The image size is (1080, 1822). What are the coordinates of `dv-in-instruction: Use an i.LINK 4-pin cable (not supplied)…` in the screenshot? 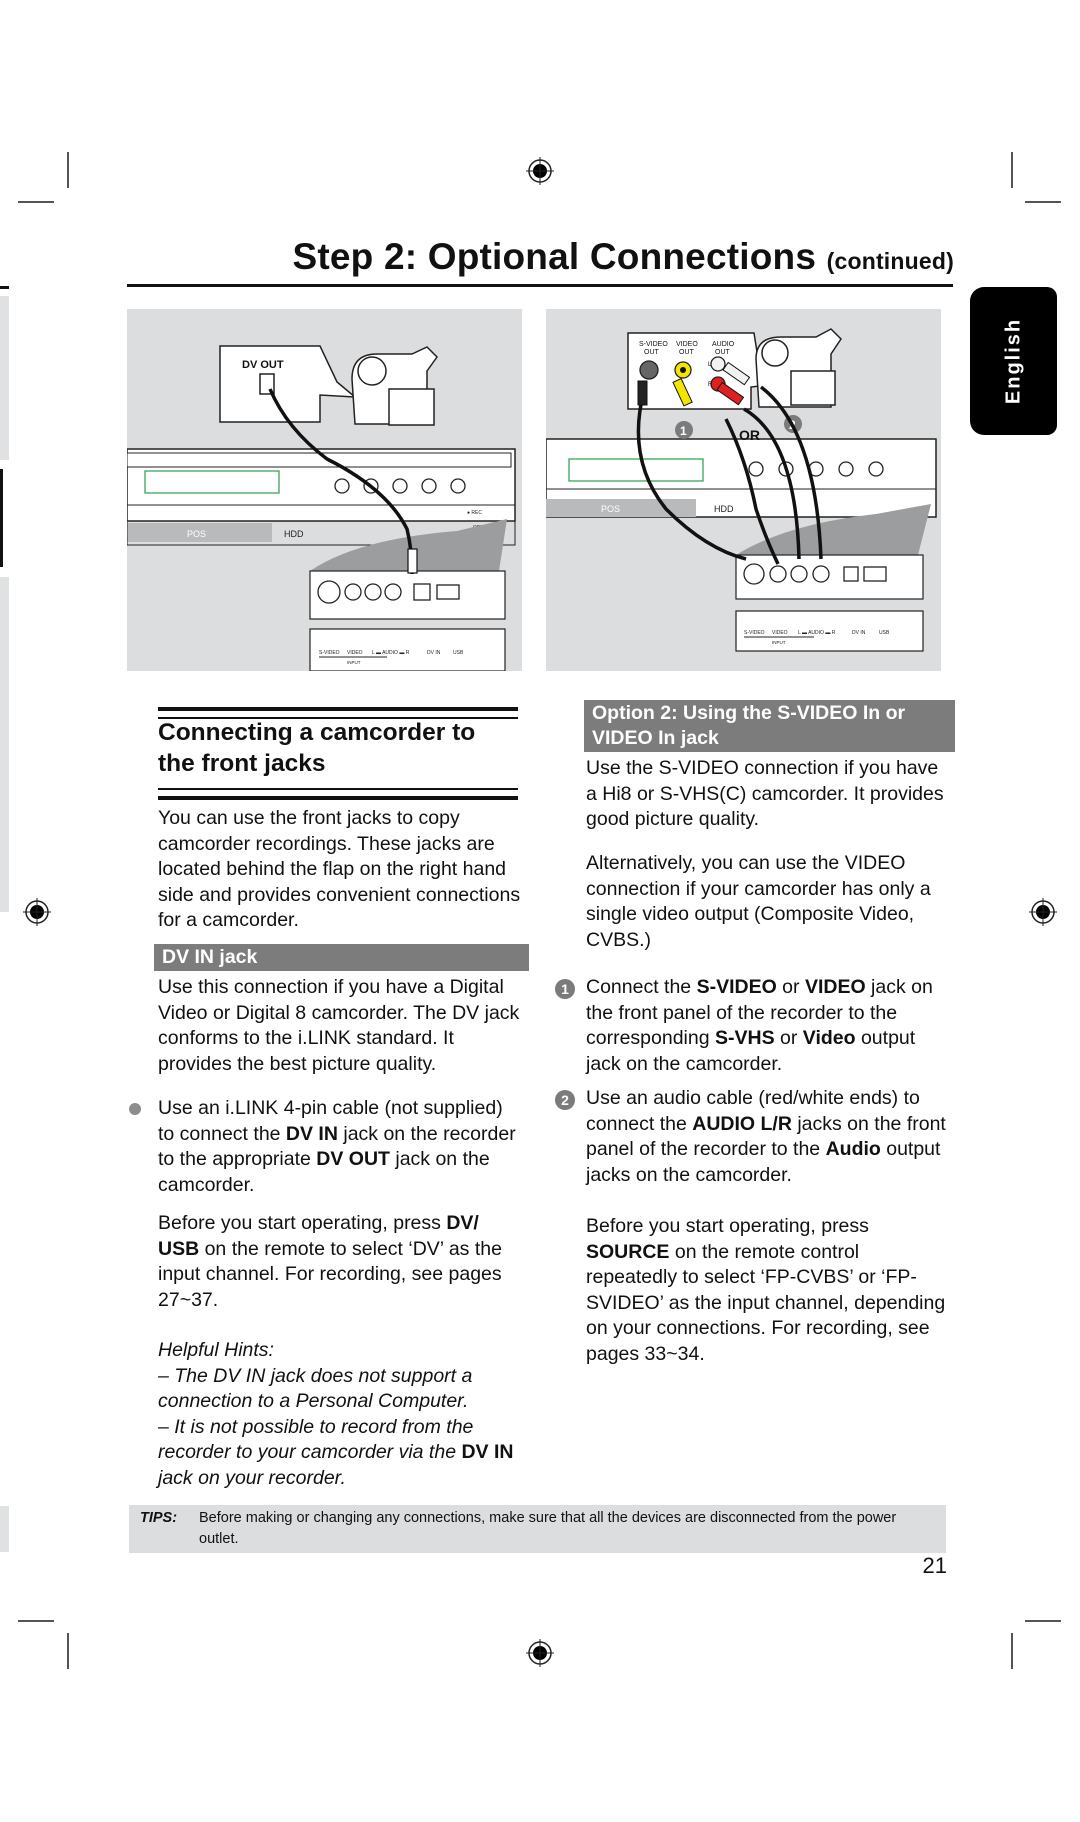 It's located at (340, 1147).